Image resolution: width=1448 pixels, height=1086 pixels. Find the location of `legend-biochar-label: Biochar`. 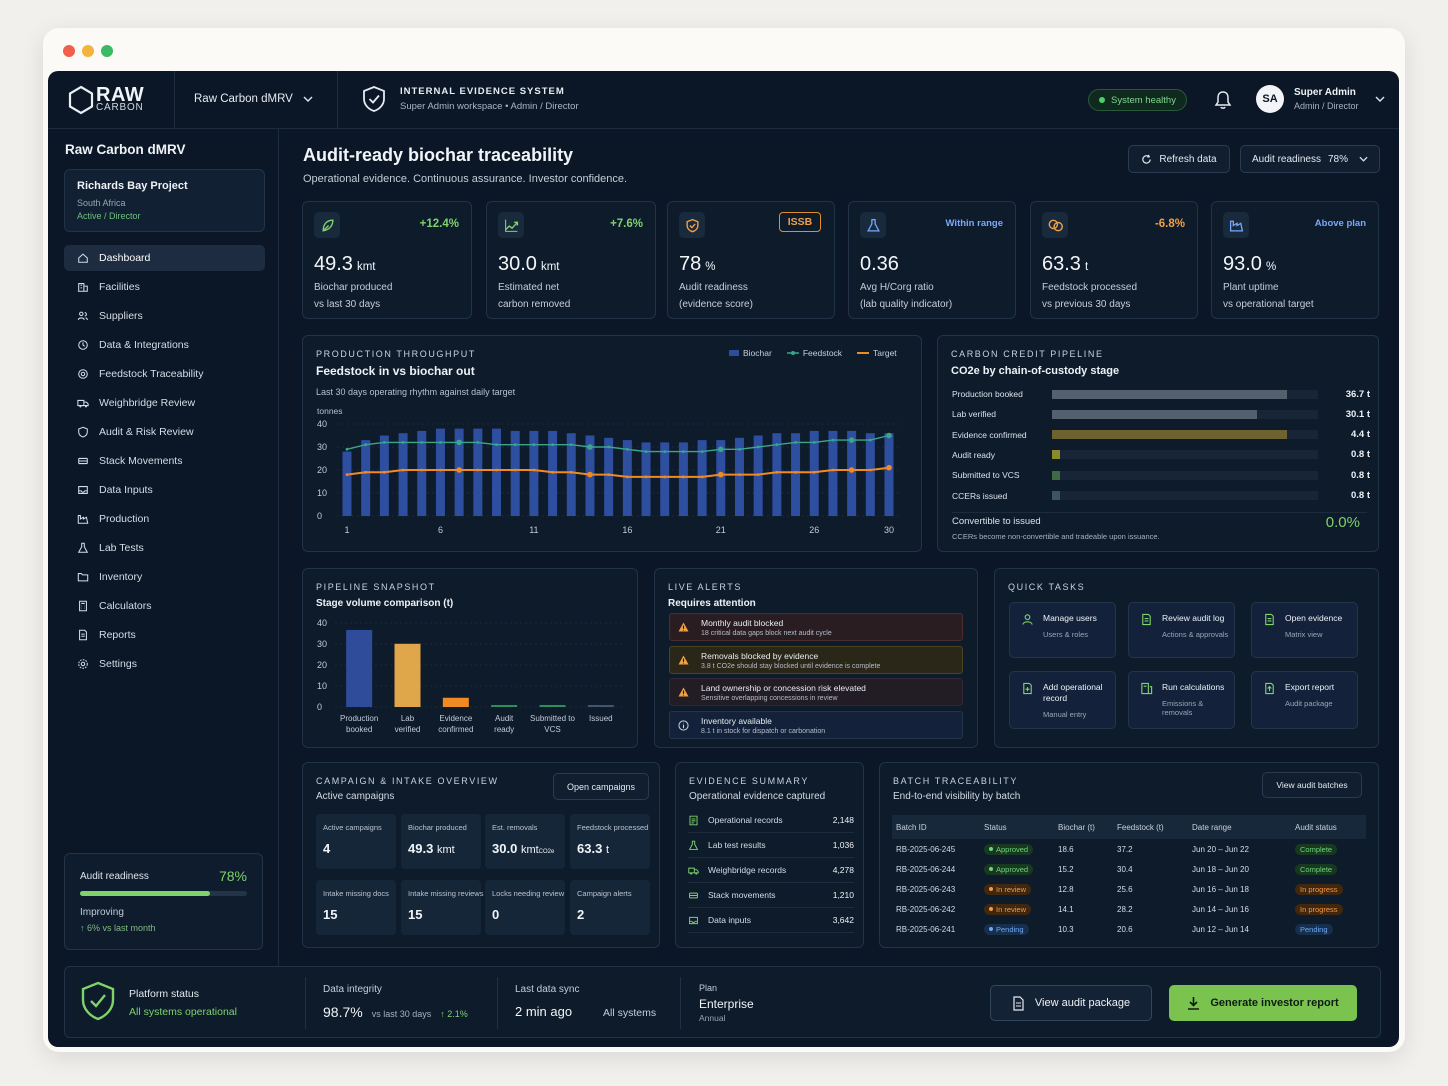

legend-biochar-label: Biochar is located at coordinates (757, 353).